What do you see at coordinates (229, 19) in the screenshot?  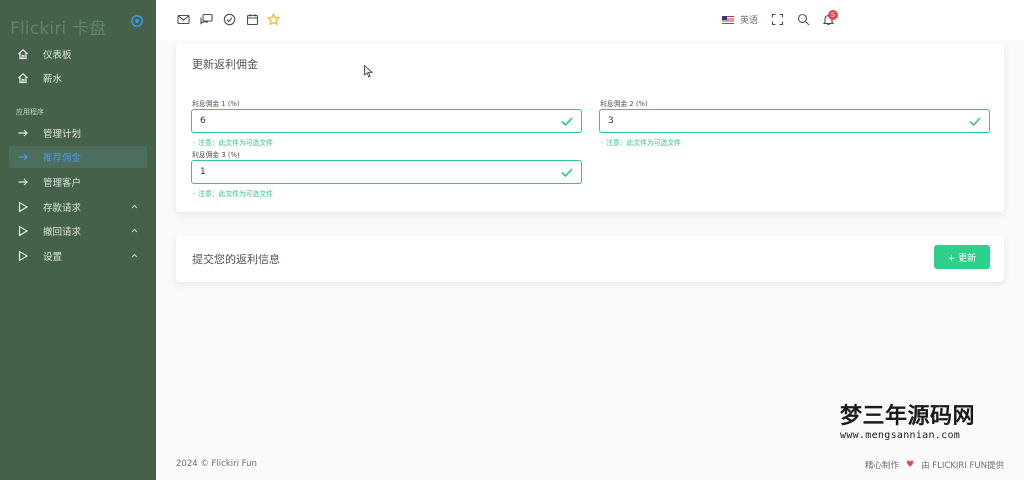 I see `check-circle-icon` at bounding box center [229, 19].